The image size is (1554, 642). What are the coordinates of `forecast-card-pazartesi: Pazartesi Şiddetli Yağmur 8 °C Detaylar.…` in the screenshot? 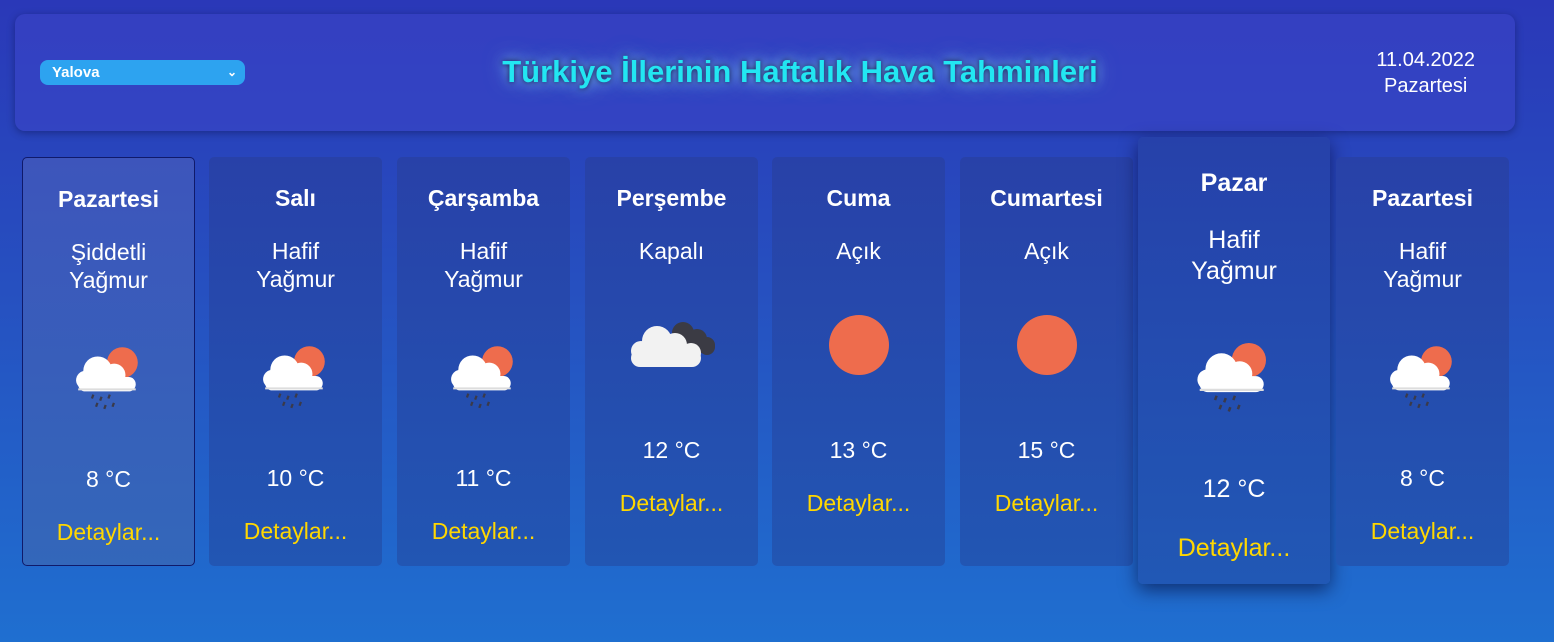 It's located at (108, 361).